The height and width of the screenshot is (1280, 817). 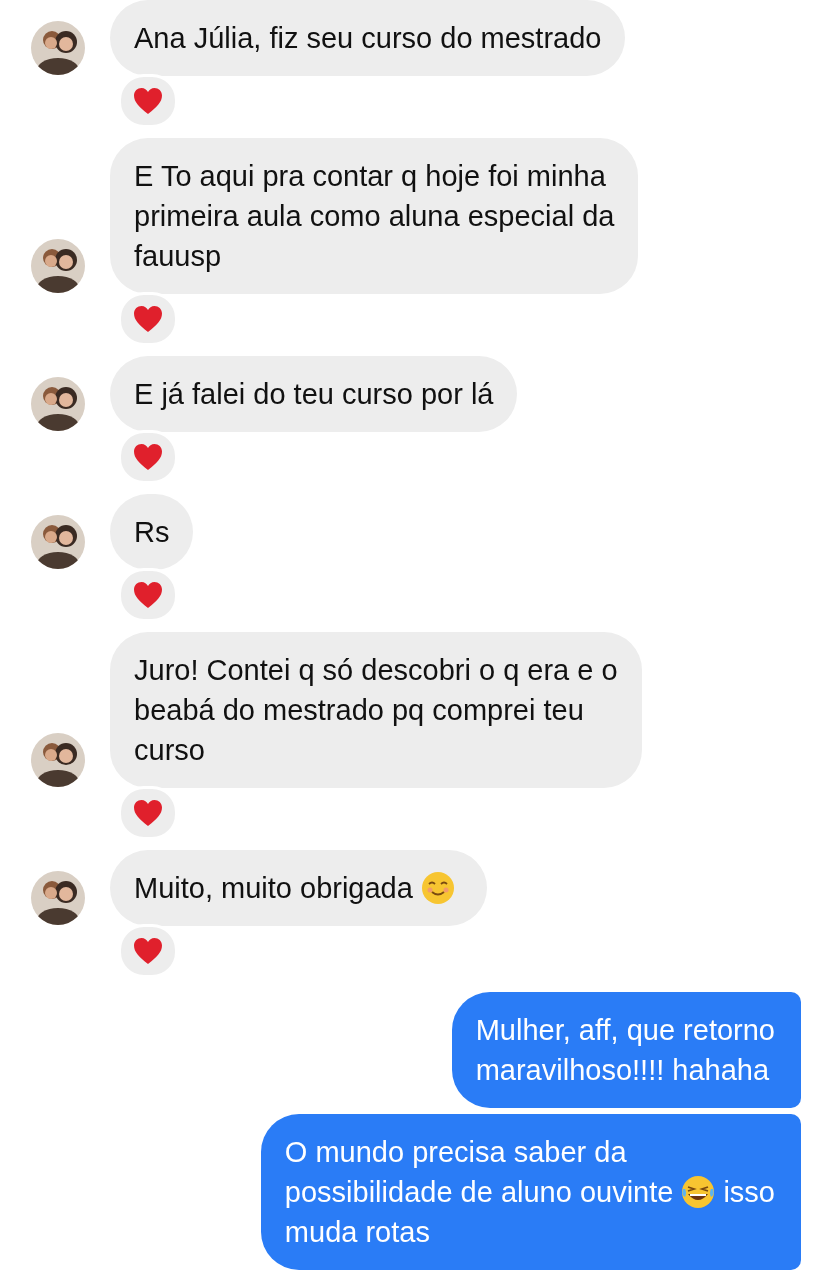 What do you see at coordinates (622, 1070) in the screenshot?
I see `message-text: maravilhoso!!!! hahaha` at bounding box center [622, 1070].